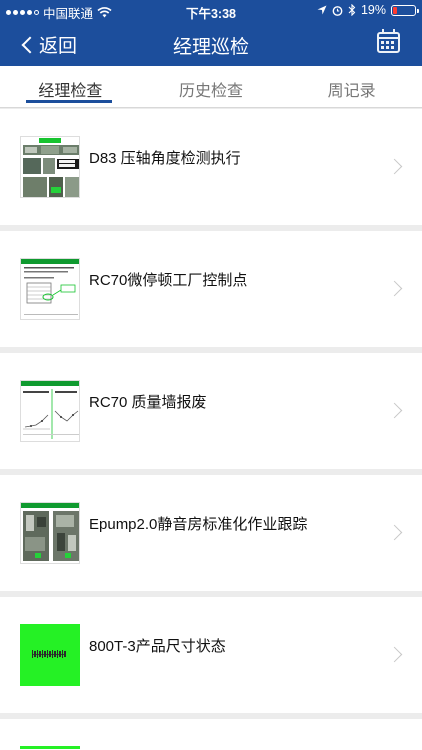 The height and width of the screenshot is (750, 422). What do you see at coordinates (352, 10) in the screenshot?
I see `bluetooth-icon` at bounding box center [352, 10].